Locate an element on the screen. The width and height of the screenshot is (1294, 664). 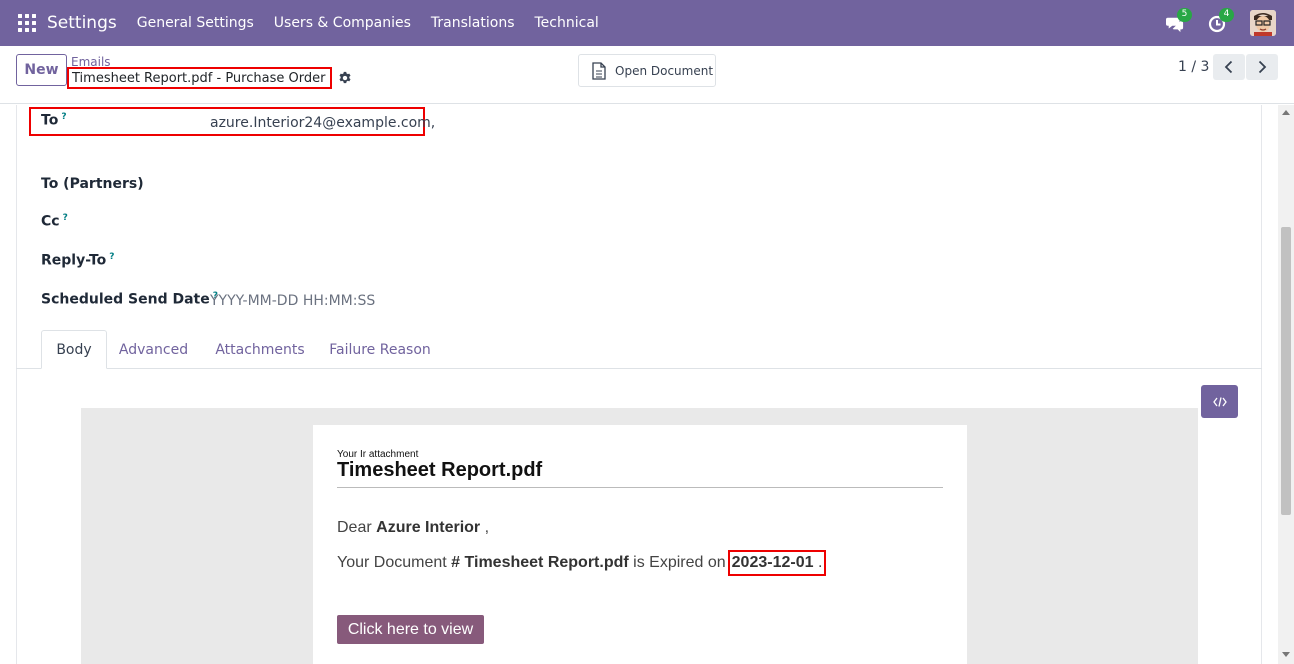
scroll-thumb is located at coordinates (1286, 371).